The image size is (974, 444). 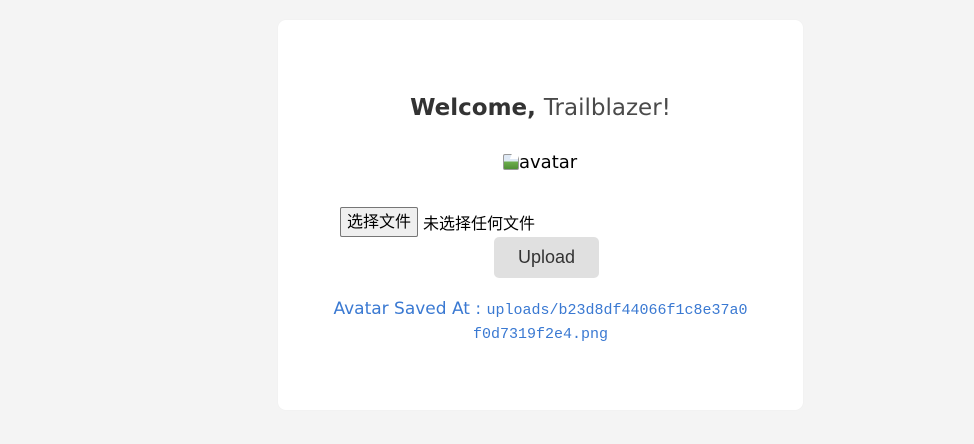 I want to click on avatar-image: avatar, so click(x=540, y=162).